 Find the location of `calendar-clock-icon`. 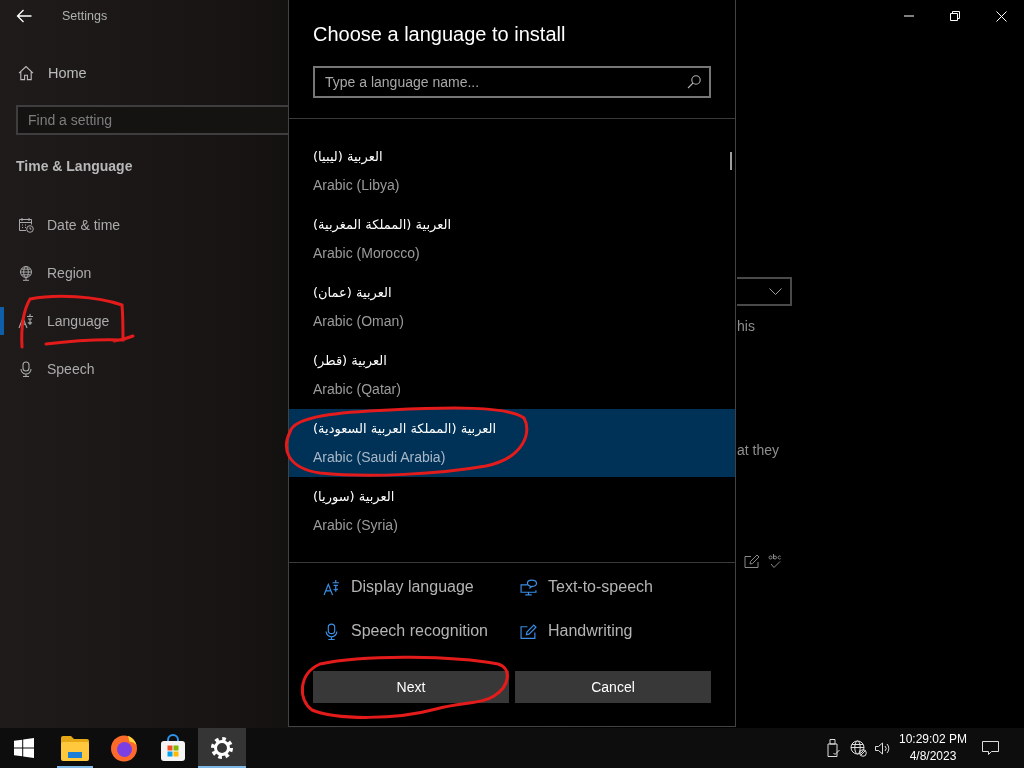

calendar-clock-icon is located at coordinates (26, 225).